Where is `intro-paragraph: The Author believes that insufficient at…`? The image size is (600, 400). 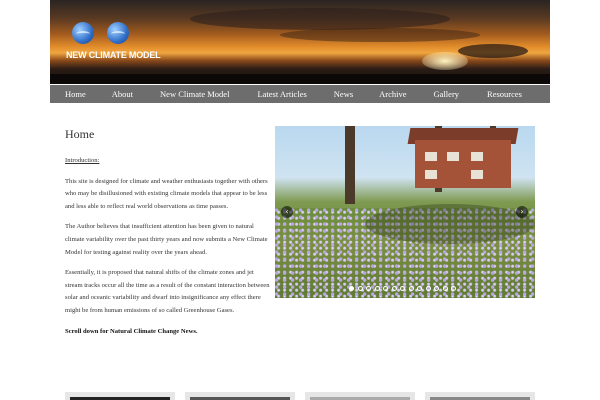 intro-paragraph: The Author believes that insufficient at… is located at coordinates (166, 239).